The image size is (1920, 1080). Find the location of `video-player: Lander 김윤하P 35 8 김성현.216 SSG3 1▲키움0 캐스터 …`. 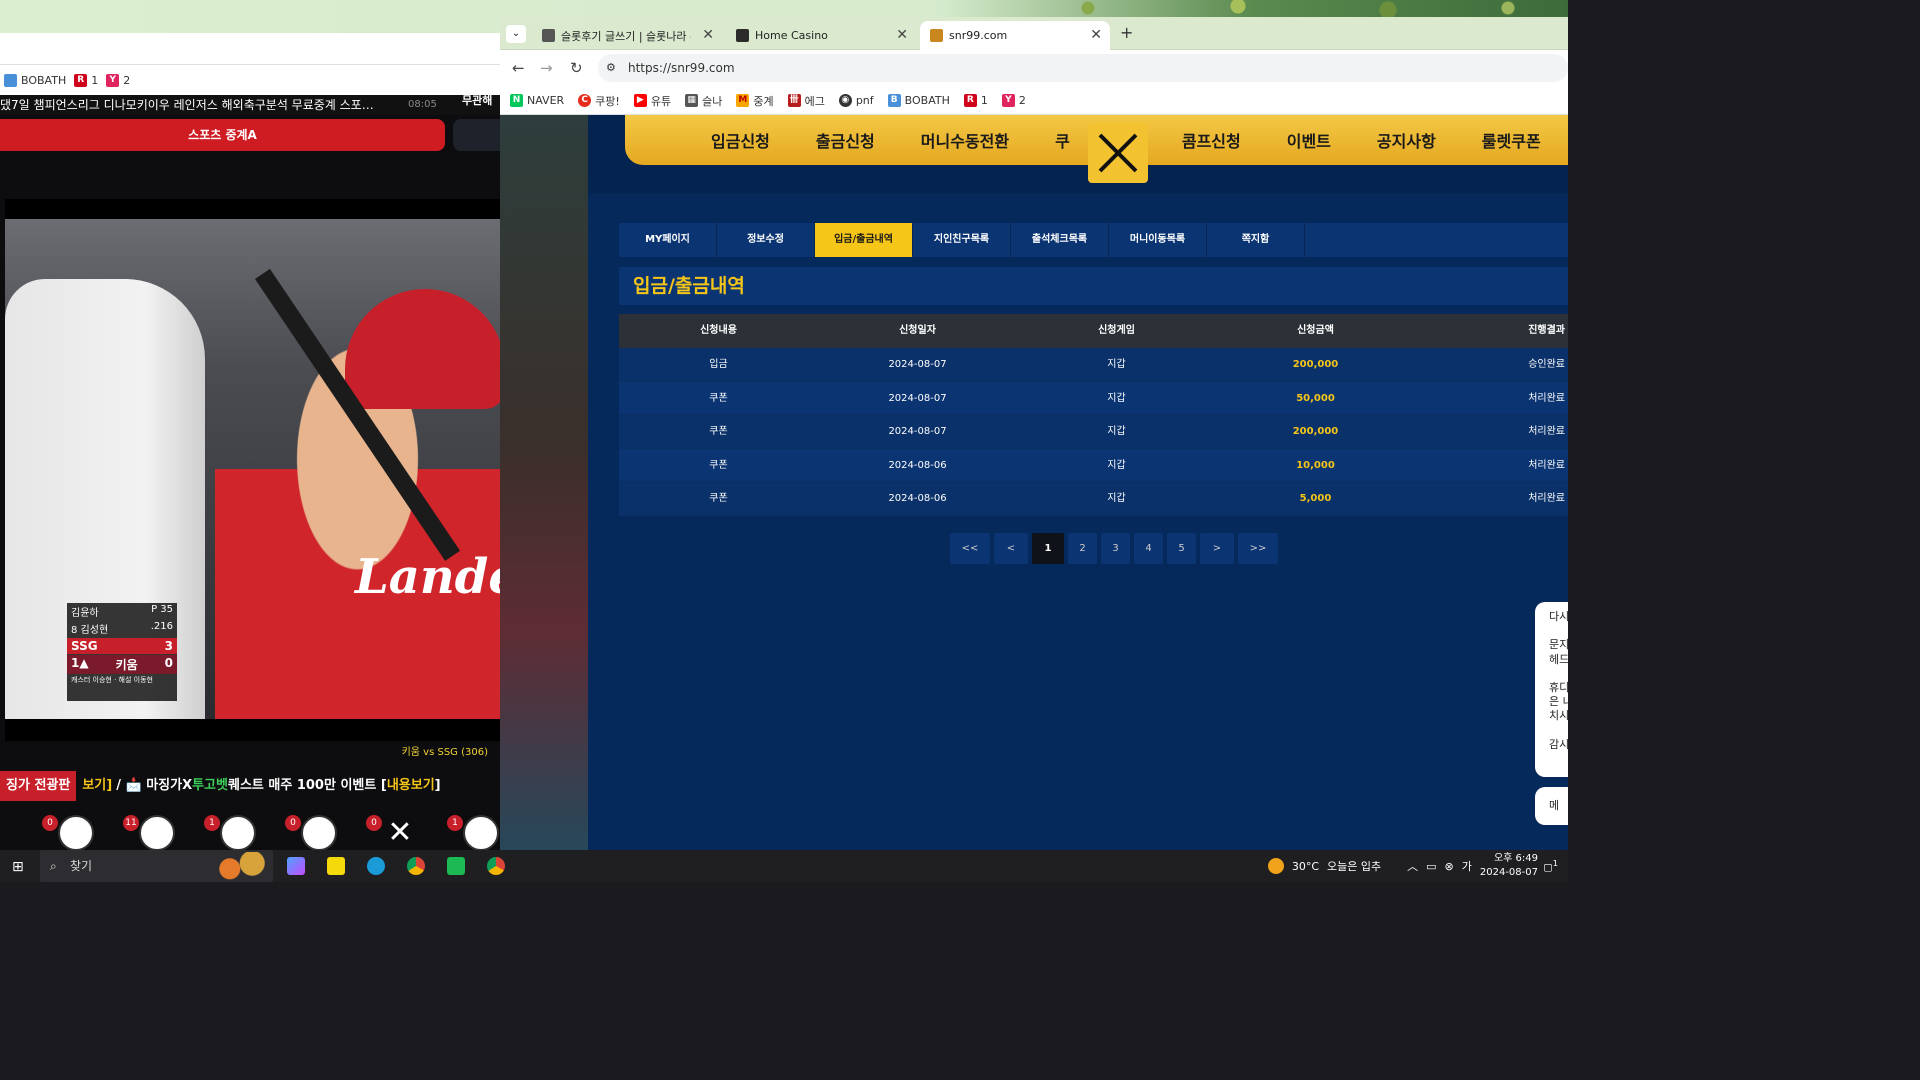

video-player: Lander 김윤하P 35 8 김성현.216 SSG3 1▲키움0 캐스터 … is located at coordinates (252, 470).